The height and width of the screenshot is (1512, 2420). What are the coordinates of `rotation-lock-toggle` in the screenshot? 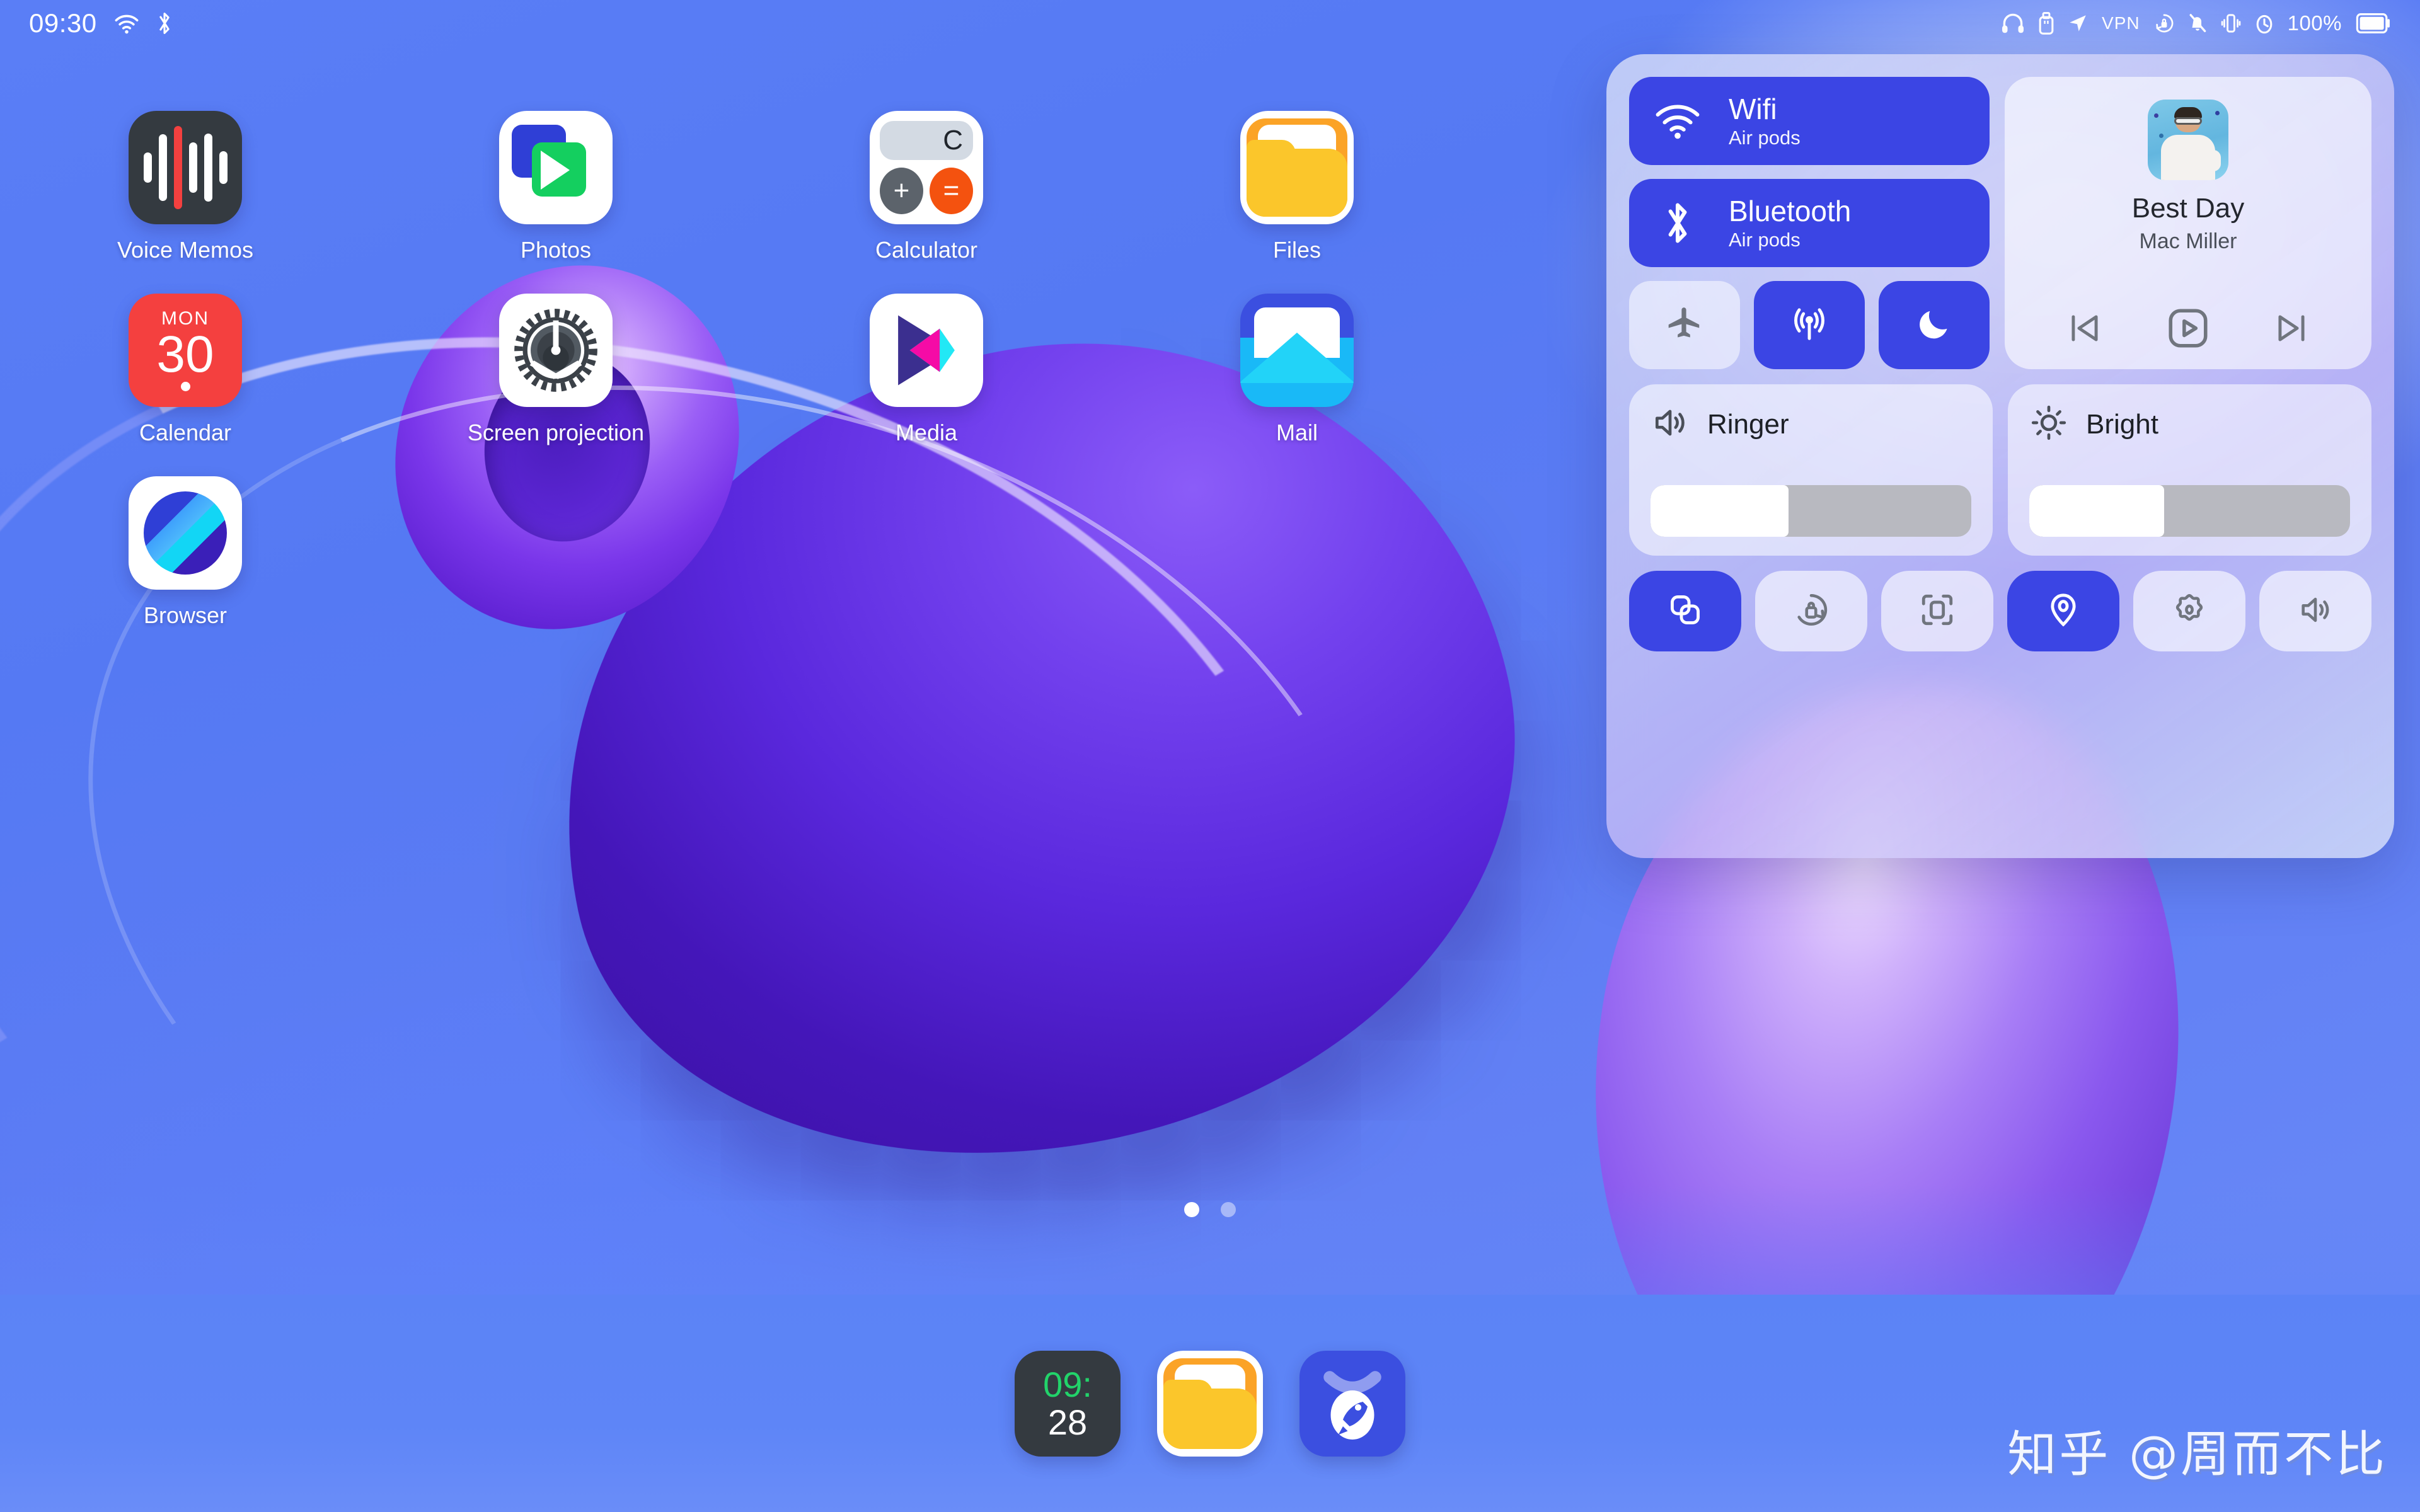 It's located at (1811, 611).